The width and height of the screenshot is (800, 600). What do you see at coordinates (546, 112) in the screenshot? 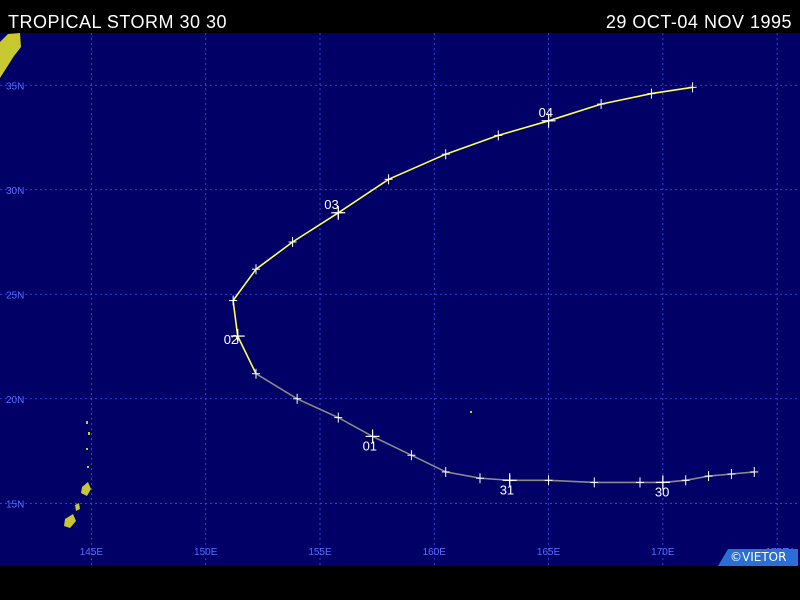
I see `day-label: 04` at bounding box center [546, 112].